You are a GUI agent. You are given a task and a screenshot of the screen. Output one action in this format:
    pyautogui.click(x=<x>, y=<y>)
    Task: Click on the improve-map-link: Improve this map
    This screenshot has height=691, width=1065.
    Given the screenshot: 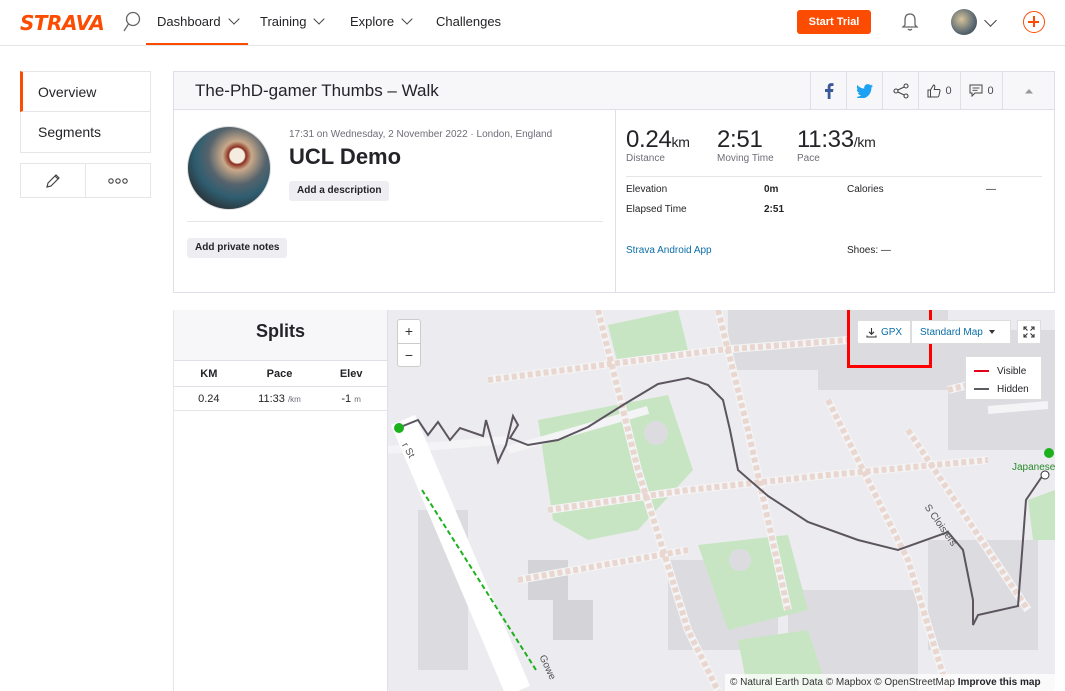 What is the action you would take?
    pyautogui.click(x=999, y=682)
    